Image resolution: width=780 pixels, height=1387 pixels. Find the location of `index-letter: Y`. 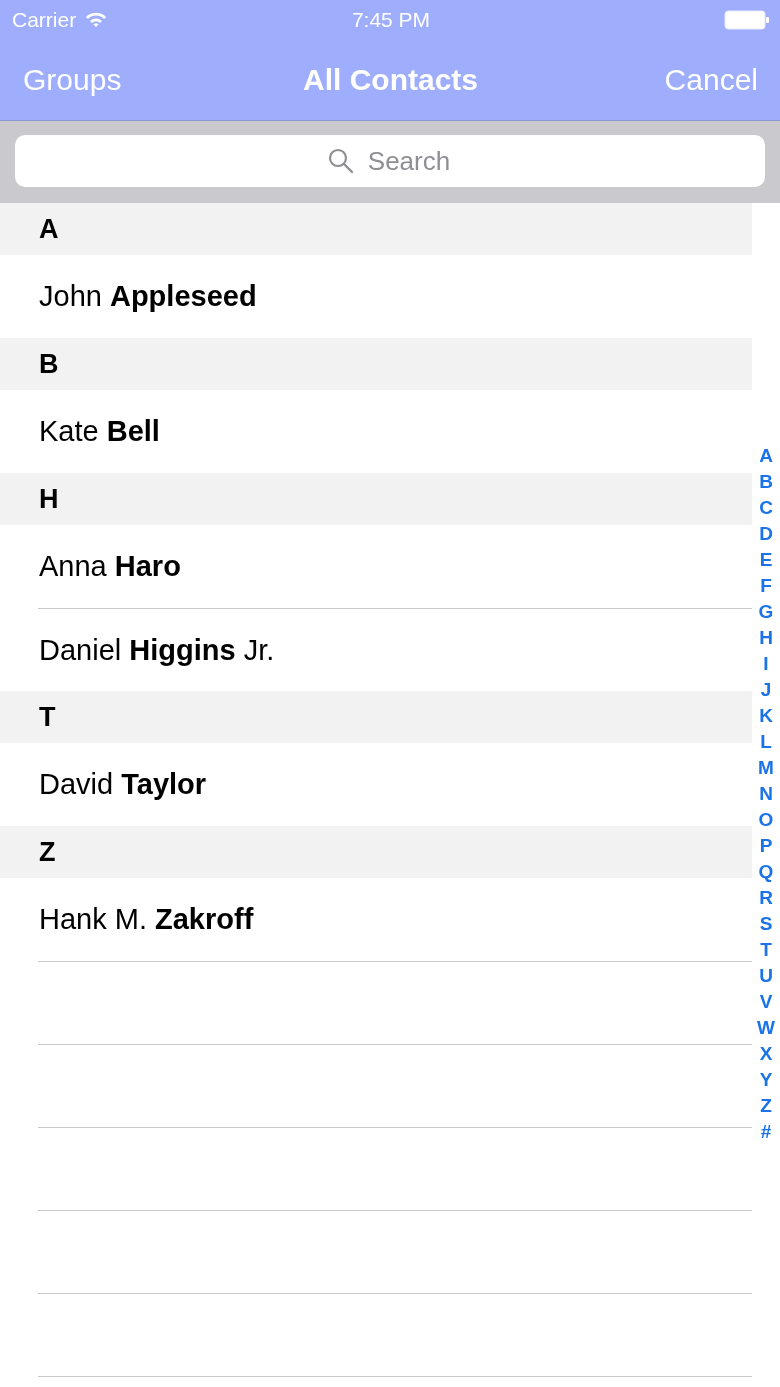

index-letter: Y is located at coordinates (766, 1080).